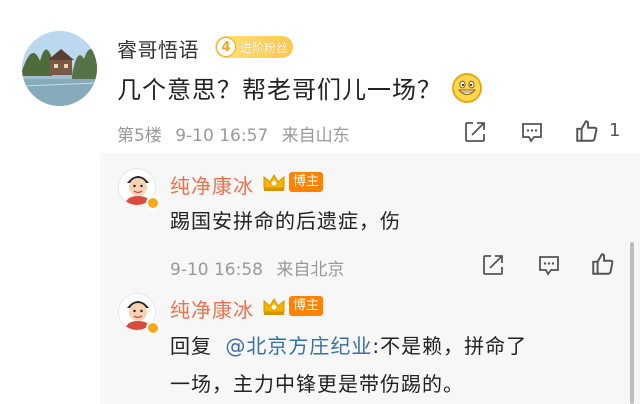  I want to click on grinning-emoji-icon, so click(467, 87).